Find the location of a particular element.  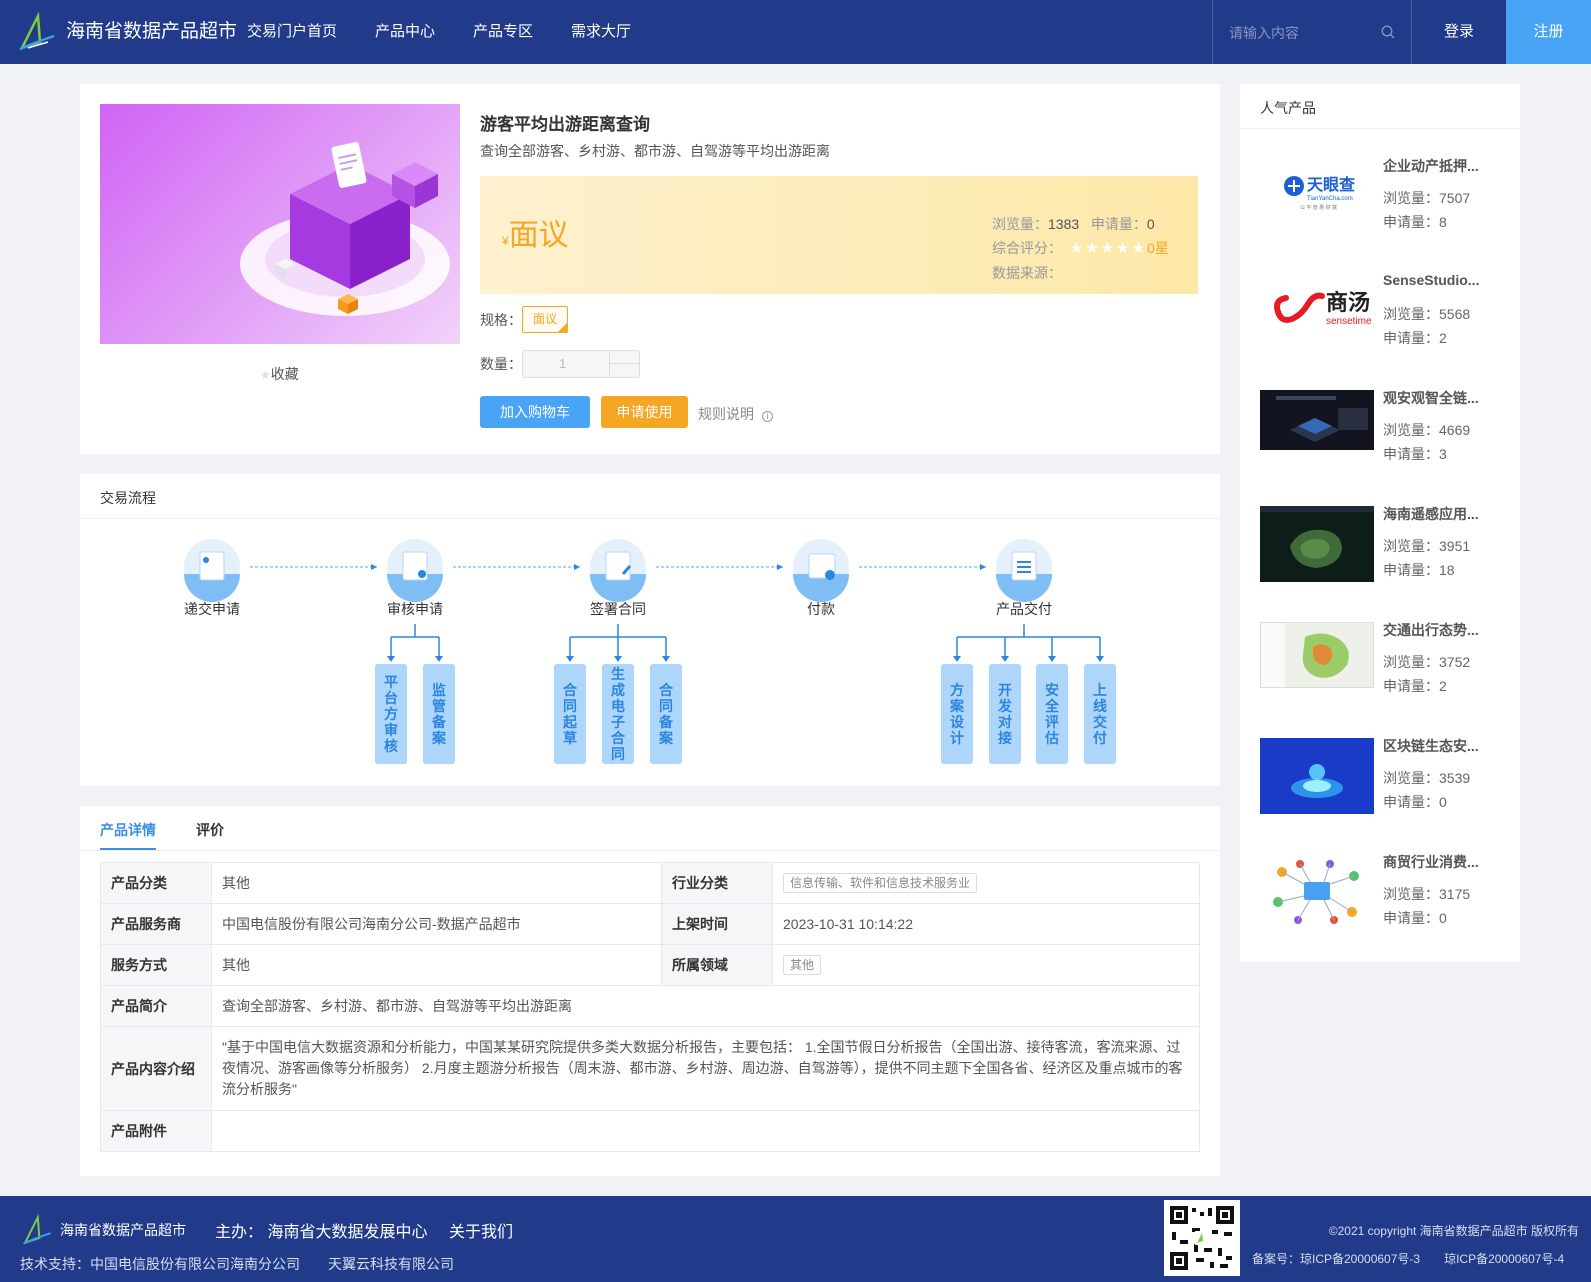

source-label: 数据来源： is located at coordinates (1027, 273).